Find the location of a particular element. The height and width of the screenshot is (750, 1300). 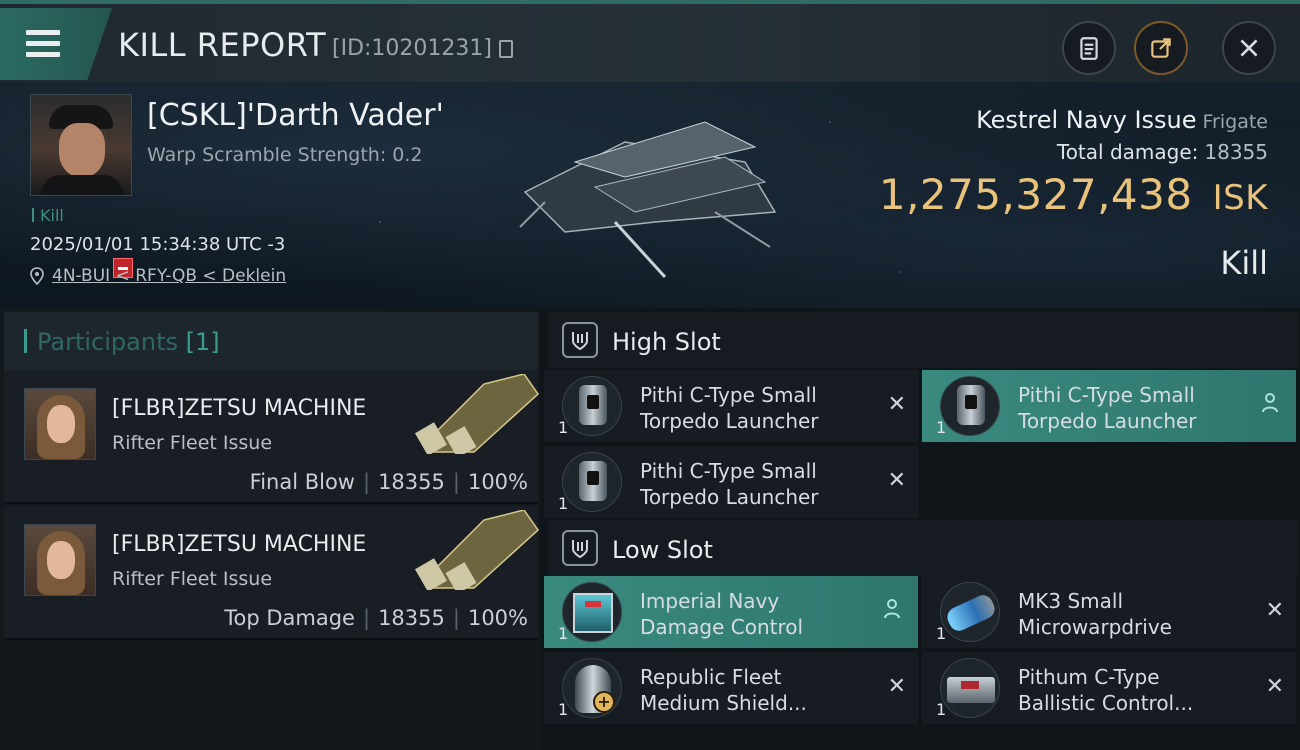

module-name-line2: Microwarpdrive is located at coordinates (1095, 627).